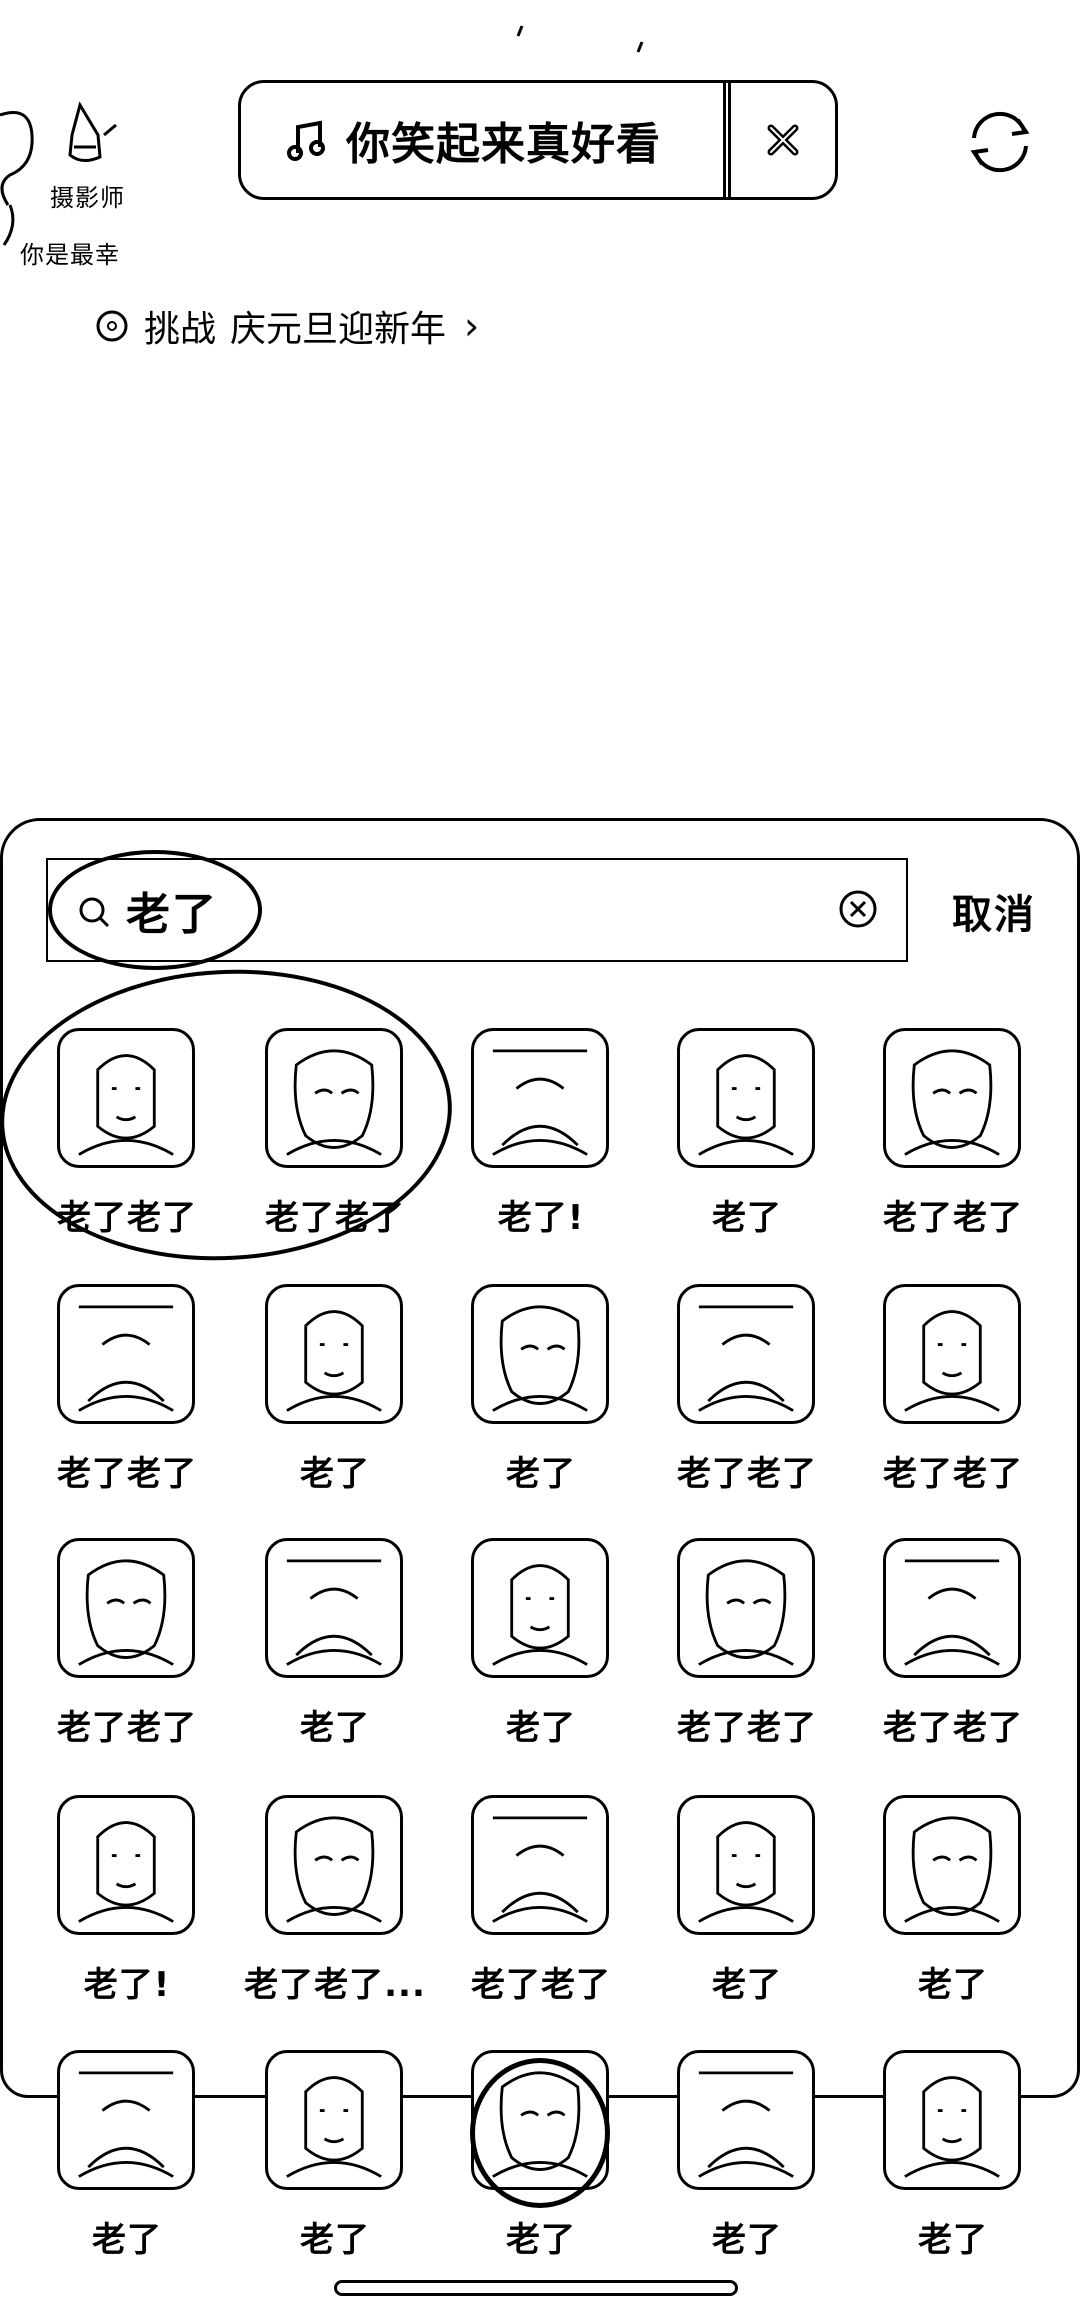 The height and width of the screenshot is (2309, 1080). Describe the element at coordinates (1000, 142) in the screenshot. I see `refresh-icon` at that location.